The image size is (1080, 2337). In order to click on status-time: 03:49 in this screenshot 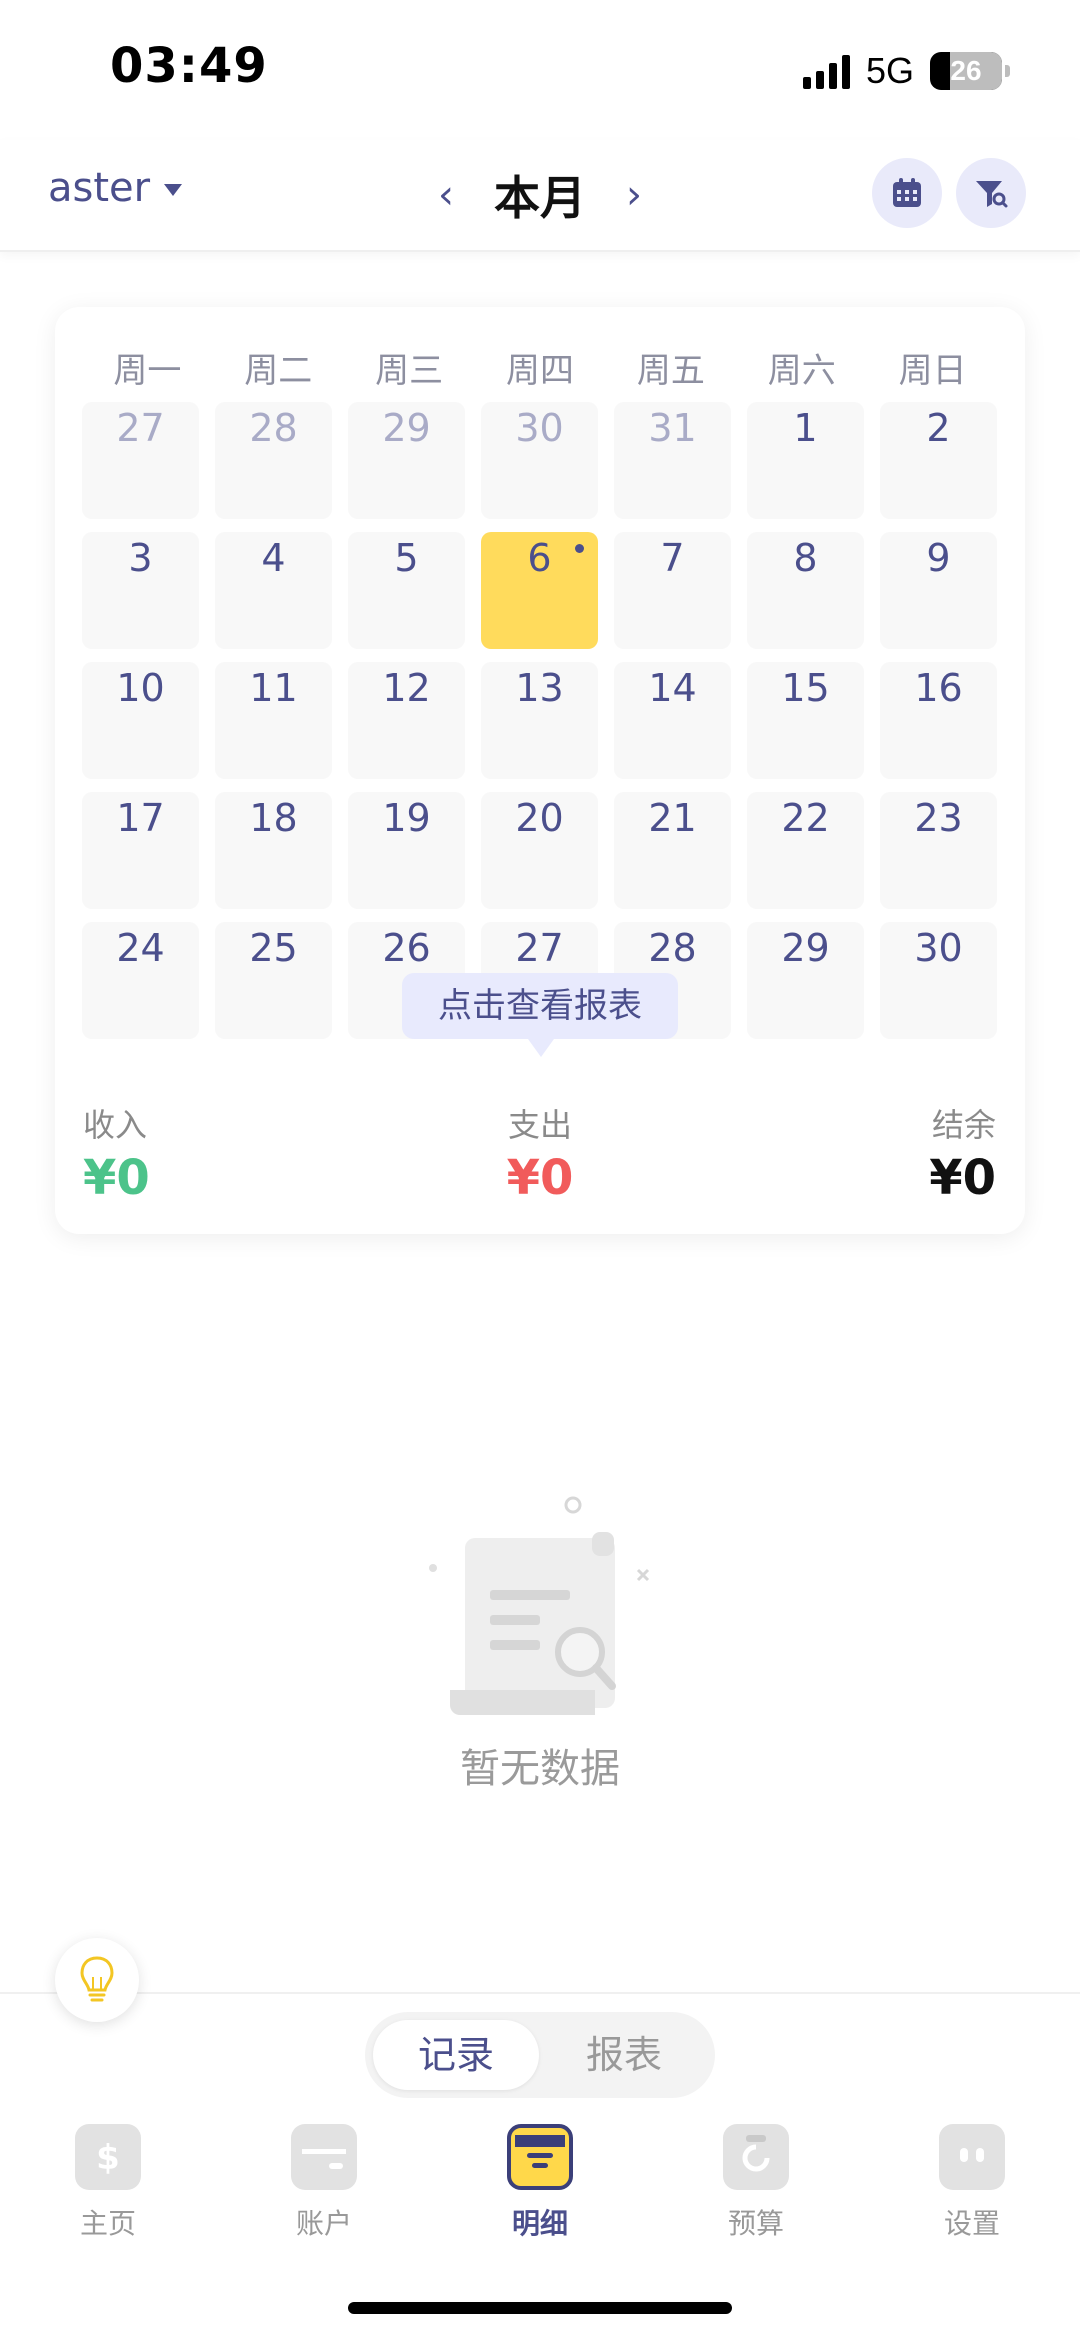, I will do `click(189, 66)`.